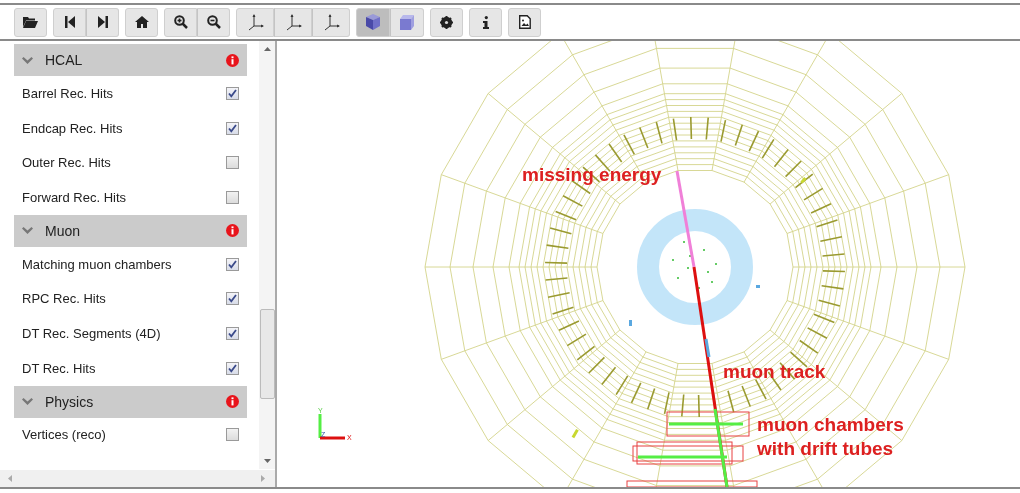 This screenshot has height=493, width=1020. Describe the element at coordinates (694, 265) in the screenshot. I see `hit-markers-drawing` at that location.